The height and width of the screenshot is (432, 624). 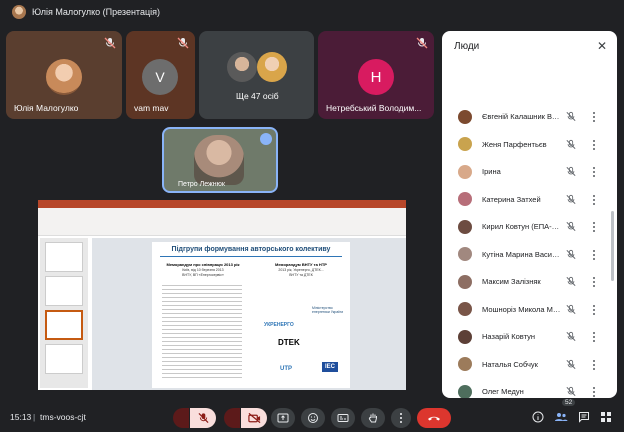 I want to click on camera-off-icon, so click(x=254, y=418).